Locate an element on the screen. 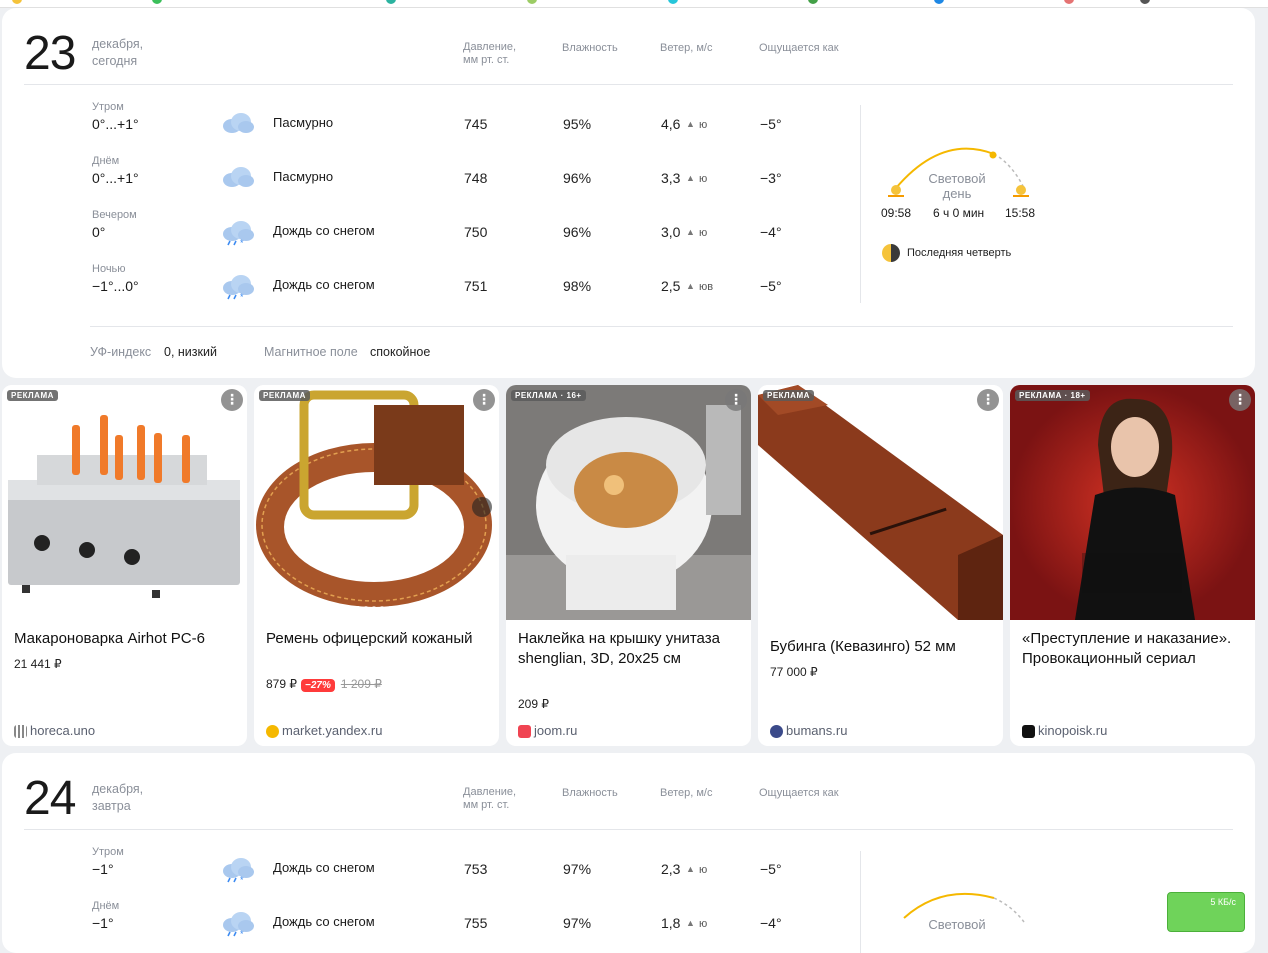  ad-source-link: bumans.ru is located at coordinates (816, 730).